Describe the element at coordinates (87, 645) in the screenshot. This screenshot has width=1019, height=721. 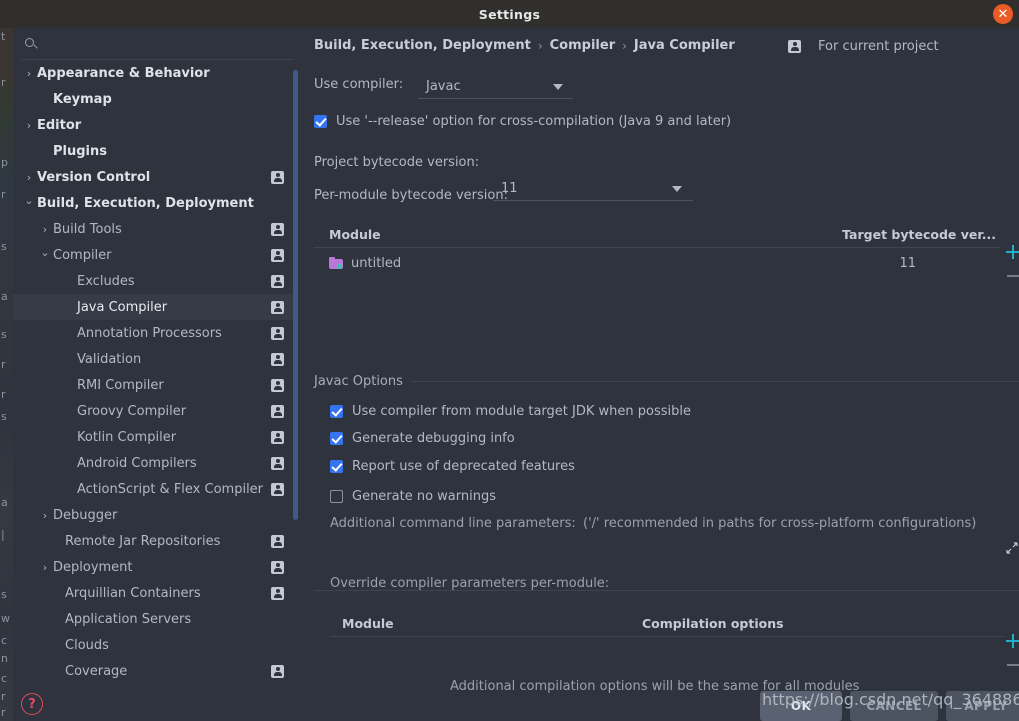
I see `sidebar-item-label: Clouds` at that location.